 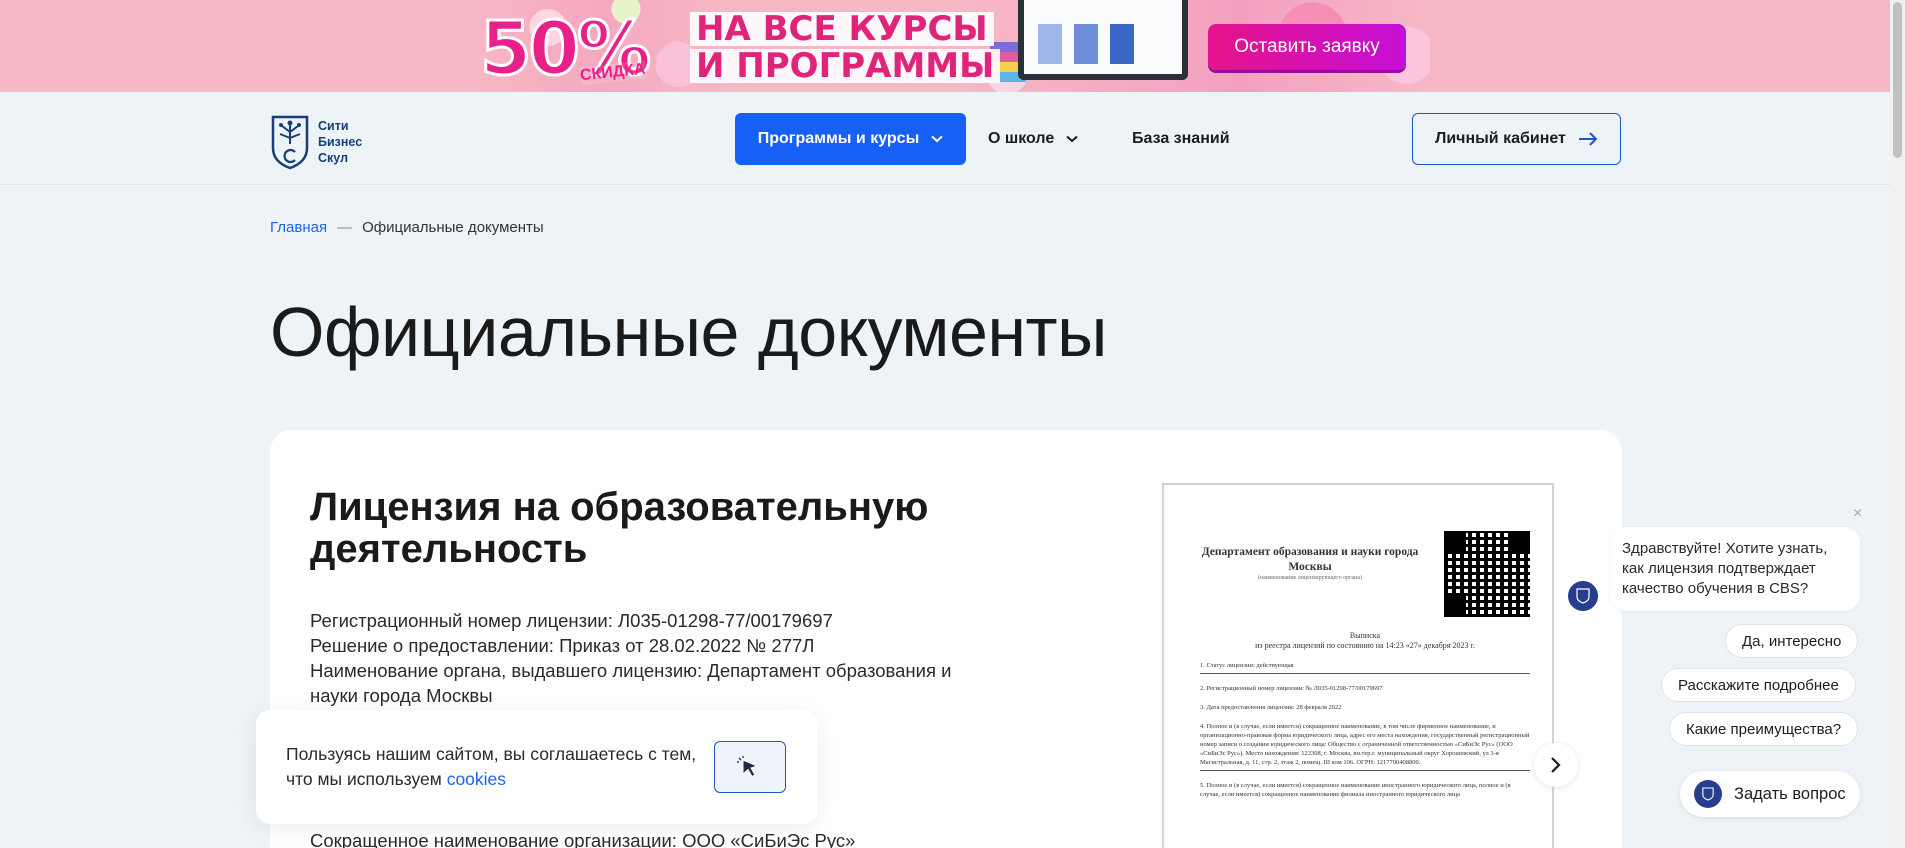 What do you see at coordinates (1897, 424) in the screenshot?
I see `page-scrollbar` at bounding box center [1897, 424].